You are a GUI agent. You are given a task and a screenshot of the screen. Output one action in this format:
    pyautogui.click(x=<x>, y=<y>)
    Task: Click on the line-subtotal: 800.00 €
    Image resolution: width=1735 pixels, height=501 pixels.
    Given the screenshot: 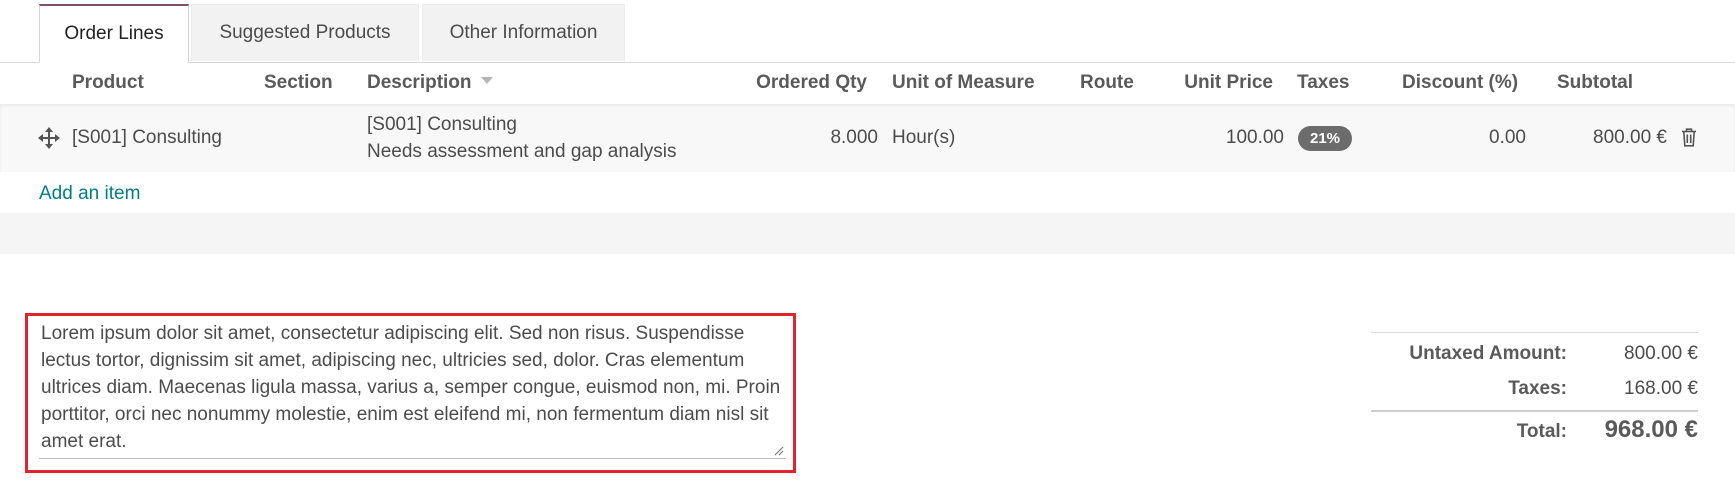 What is the action you would take?
    pyautogui.click(x=1630, y=137)
    